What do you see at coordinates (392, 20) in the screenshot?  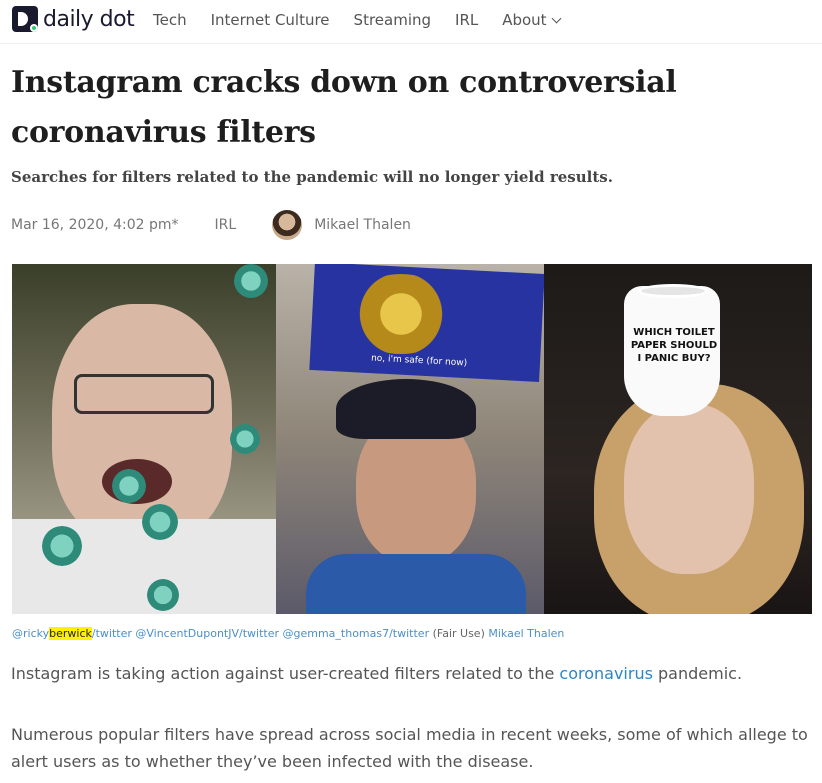 I see `nav-item-streaming: Streaming` at bounding box center [392, 20].